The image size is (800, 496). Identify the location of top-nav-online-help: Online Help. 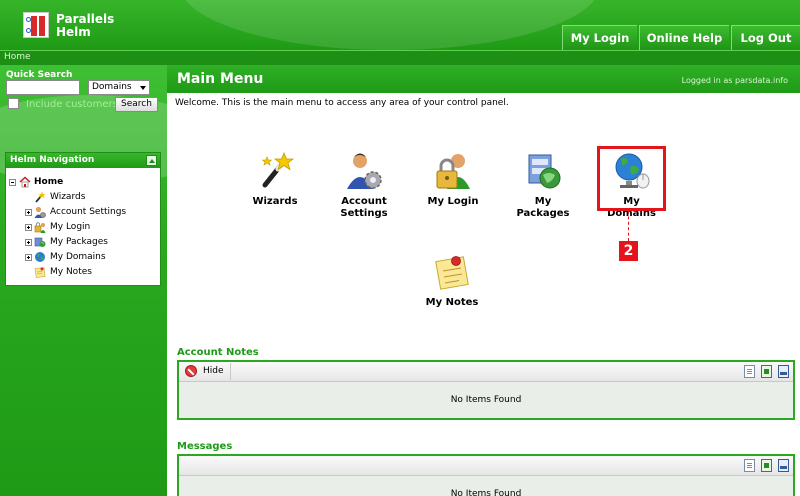
(684, 37).